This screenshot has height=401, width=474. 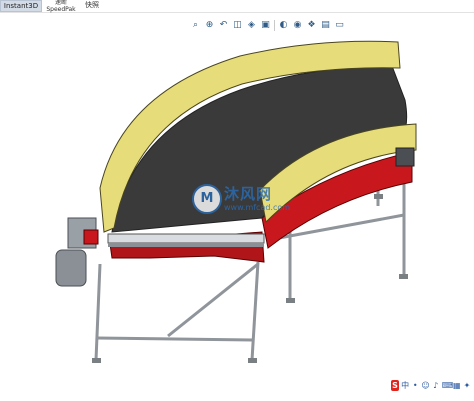 I want to click on ime-menu-icon: ▦, so click(x=457, y=385).